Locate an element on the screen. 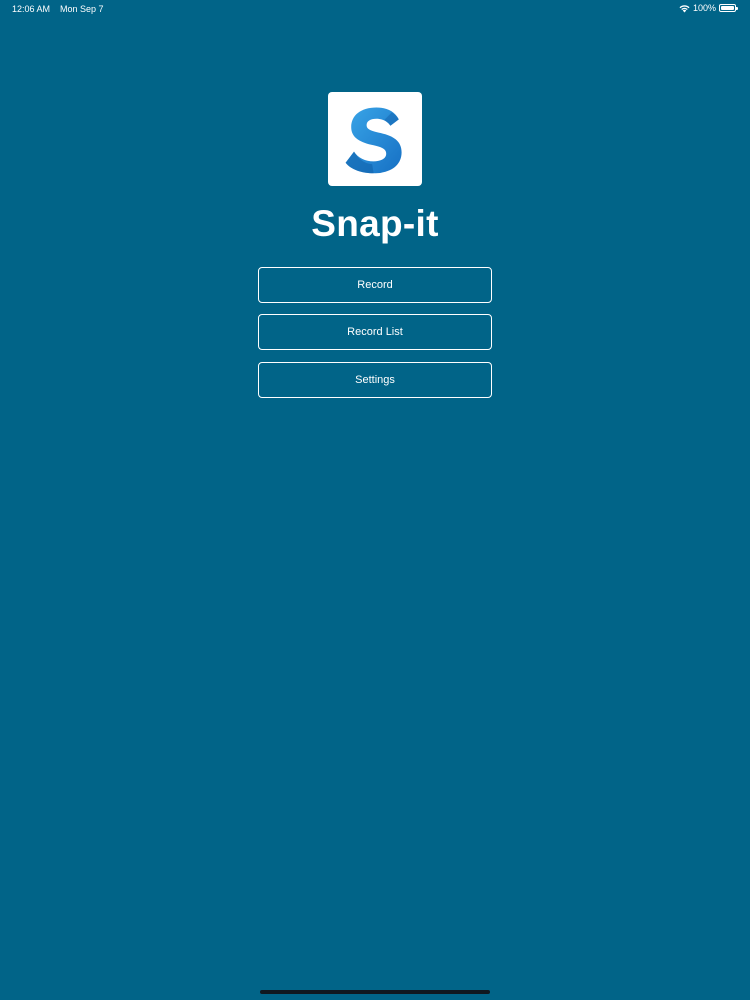 This screenshot has height=1000, width=750. status-indicators: 100% is located at coordinates (708, 8).